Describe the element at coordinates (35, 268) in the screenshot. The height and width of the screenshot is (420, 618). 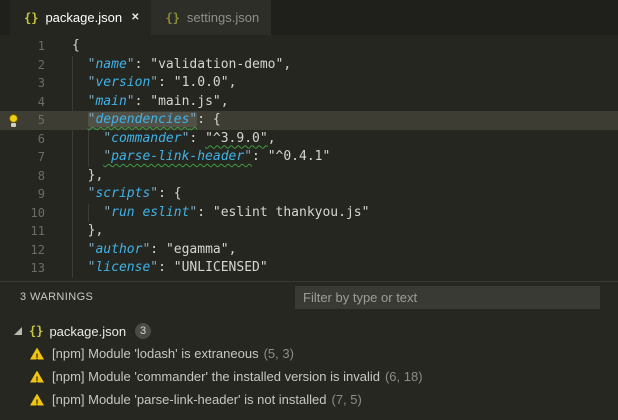
I see `line-number: 13` at that location.